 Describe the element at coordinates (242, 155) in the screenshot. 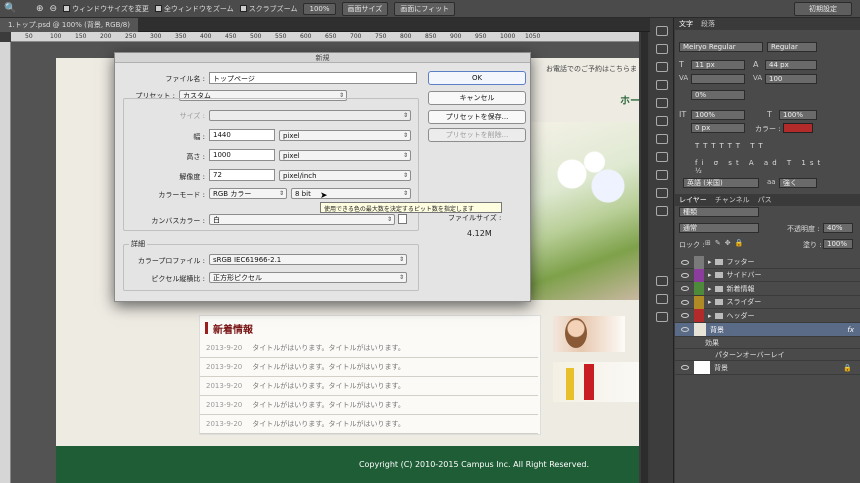

I see `height-input: 1000` at that location.